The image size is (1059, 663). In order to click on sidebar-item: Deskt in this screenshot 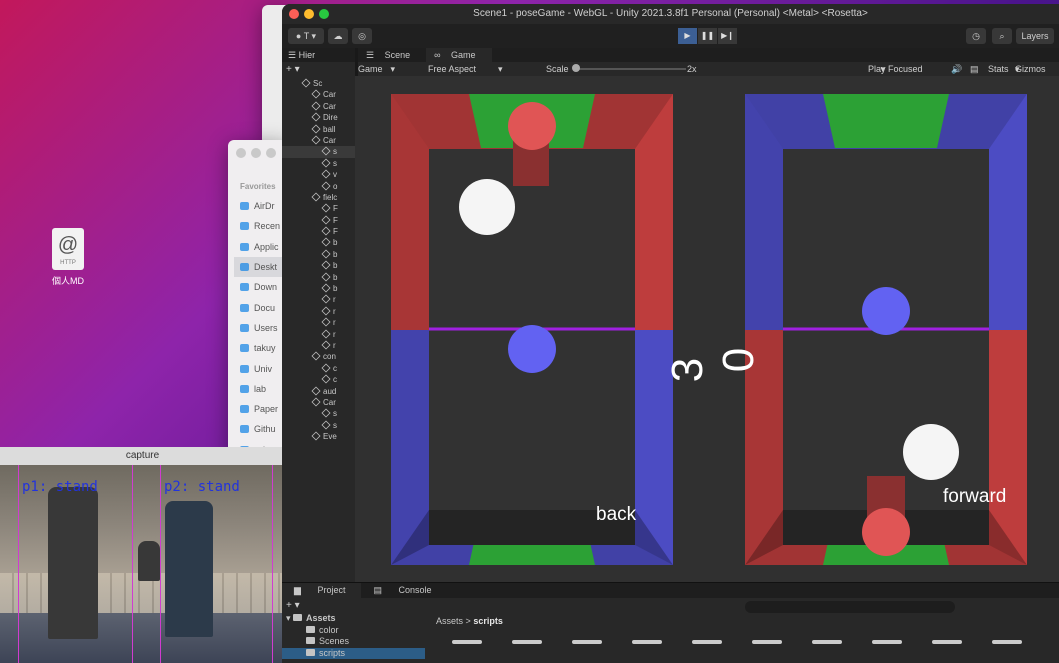, I will do `click(261, 267)`.